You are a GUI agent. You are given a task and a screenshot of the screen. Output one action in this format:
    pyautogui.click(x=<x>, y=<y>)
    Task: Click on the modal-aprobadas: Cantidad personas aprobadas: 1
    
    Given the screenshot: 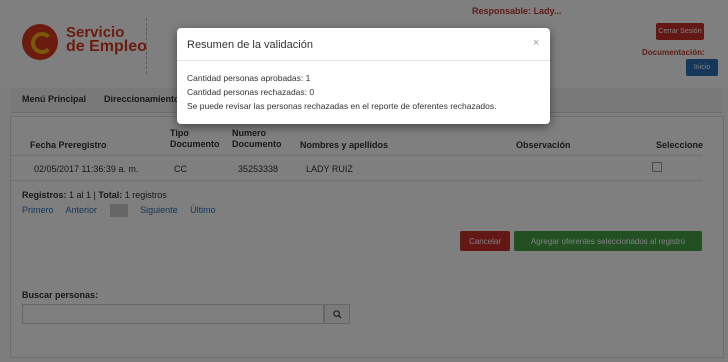 What is the action you would take?
    pyautogui.click(x=249, y=78)
    